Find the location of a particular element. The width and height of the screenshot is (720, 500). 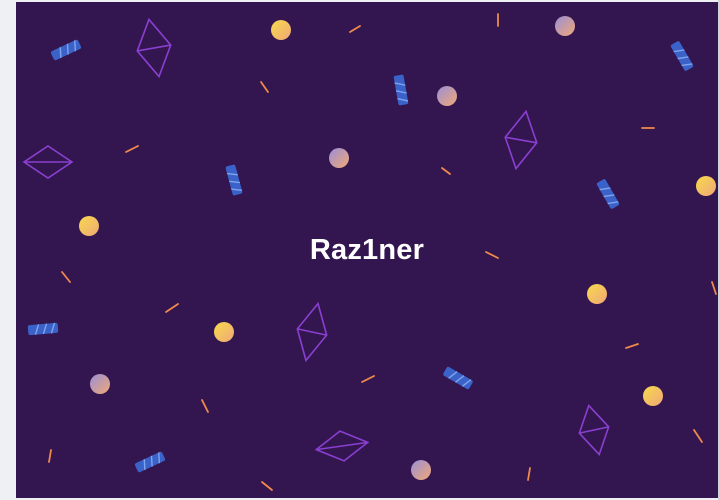

banner-title: Raz1ner is located at coordinates (367, 250).